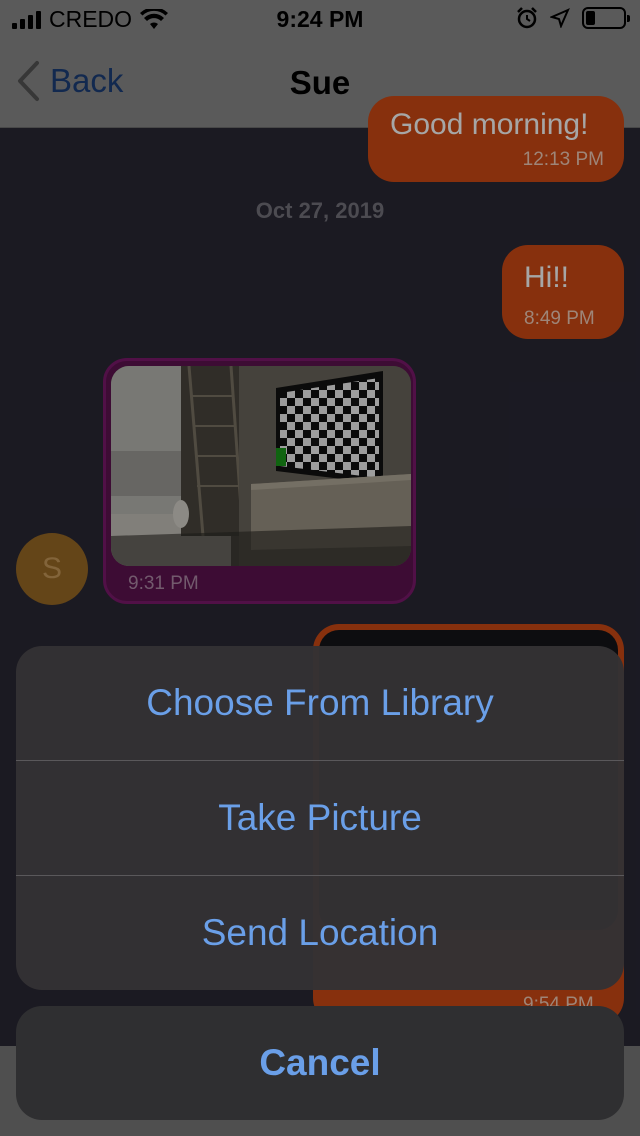  I want to click on take-picture-button: Take Picture, so click(320, 818).